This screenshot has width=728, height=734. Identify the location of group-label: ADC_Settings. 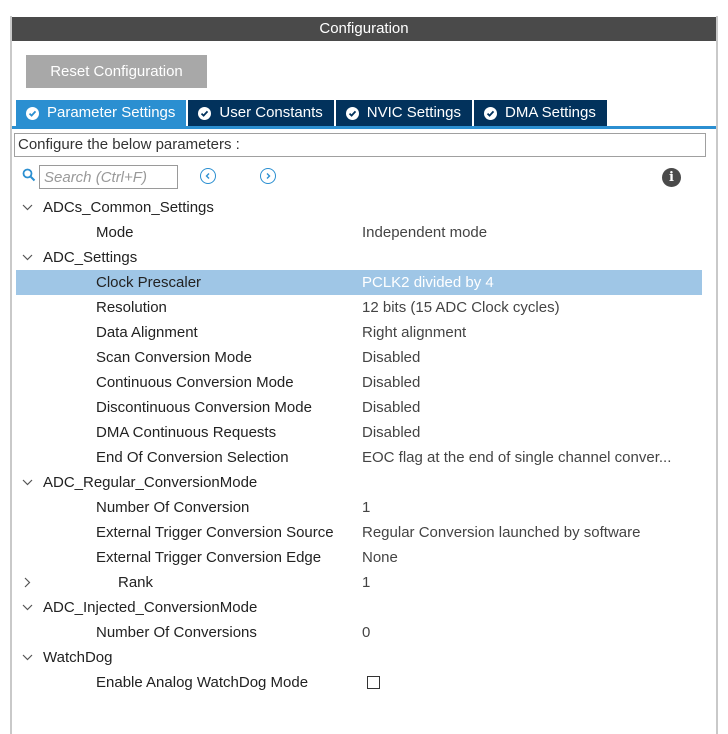
(90, 257).